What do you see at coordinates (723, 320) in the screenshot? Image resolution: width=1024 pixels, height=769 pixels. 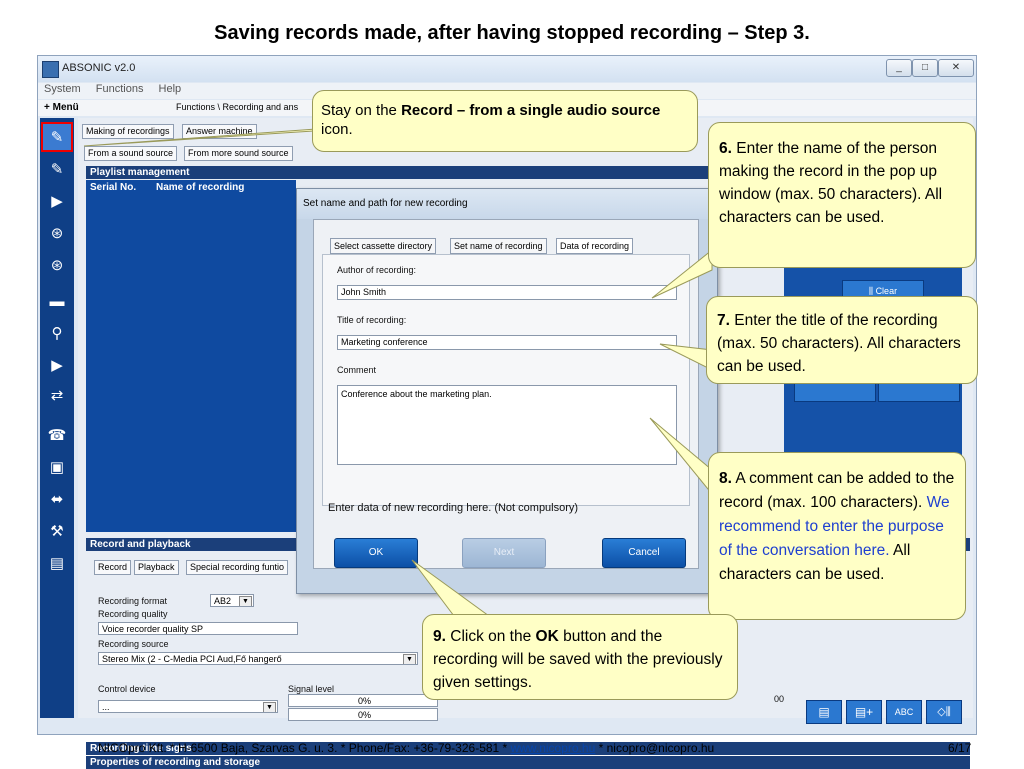 I see `callout-7-number: 7.` at bounding box center [723, 320].